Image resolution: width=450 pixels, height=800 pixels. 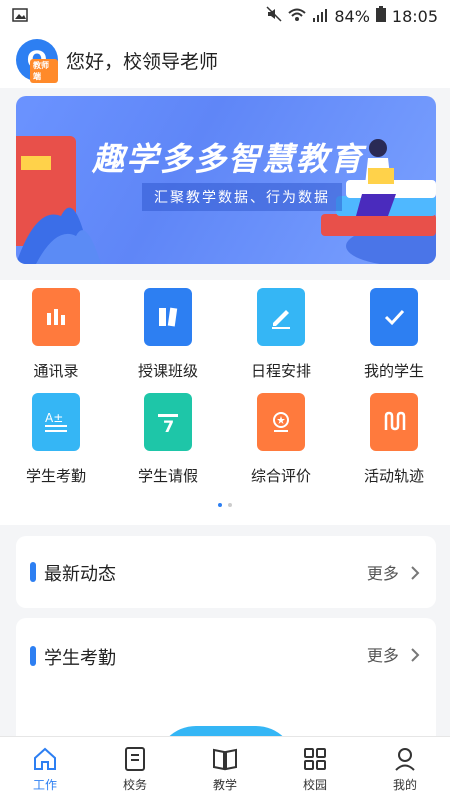 I want to click on image-notification-icon, so click(x=20, y=16).